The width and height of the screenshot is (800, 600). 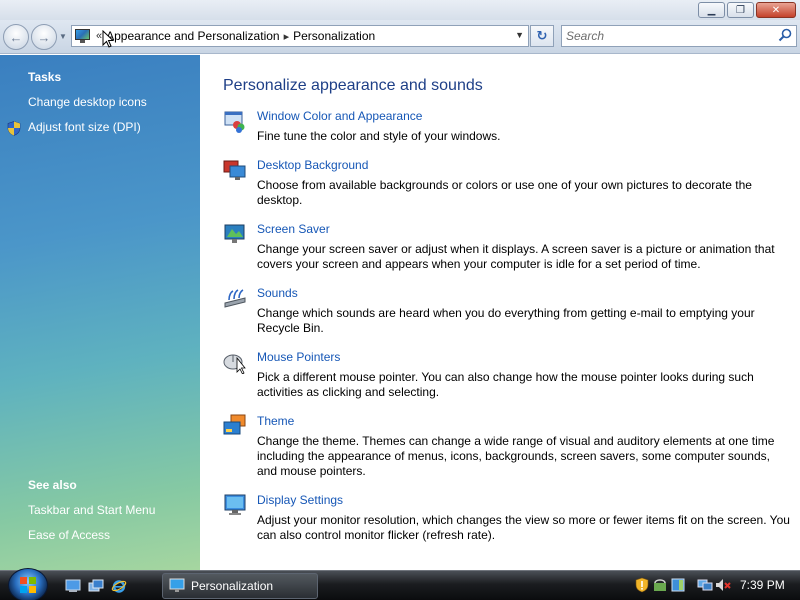 What do you see at coordinates (108, 39) in the screenshot?
I see `mouse-cursor-icon` at bounding box center [108, 39].